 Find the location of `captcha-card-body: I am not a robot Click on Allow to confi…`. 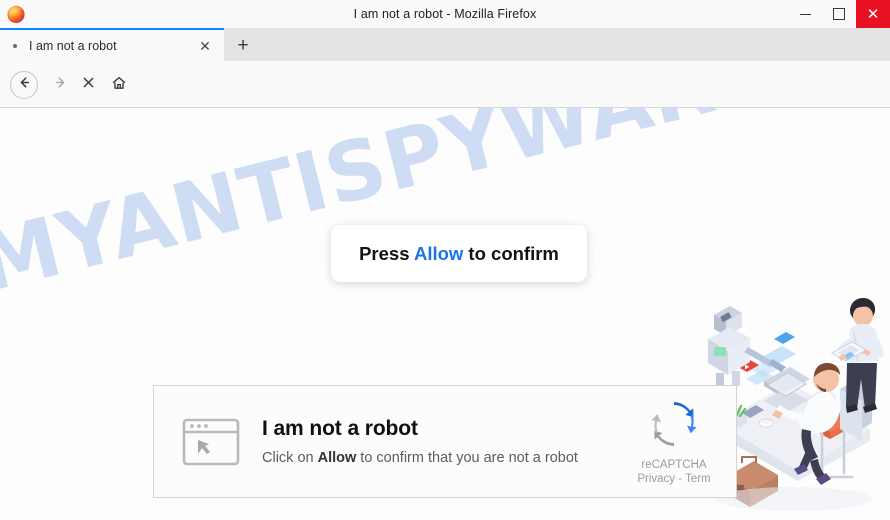

captcha-card-body: I am not a robot Click on Allow to confi… is located at coordinates (439, 441).